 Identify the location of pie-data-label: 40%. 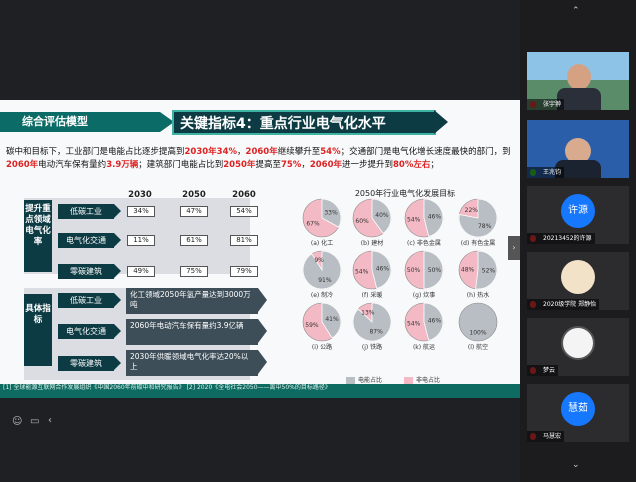
(382, 215).